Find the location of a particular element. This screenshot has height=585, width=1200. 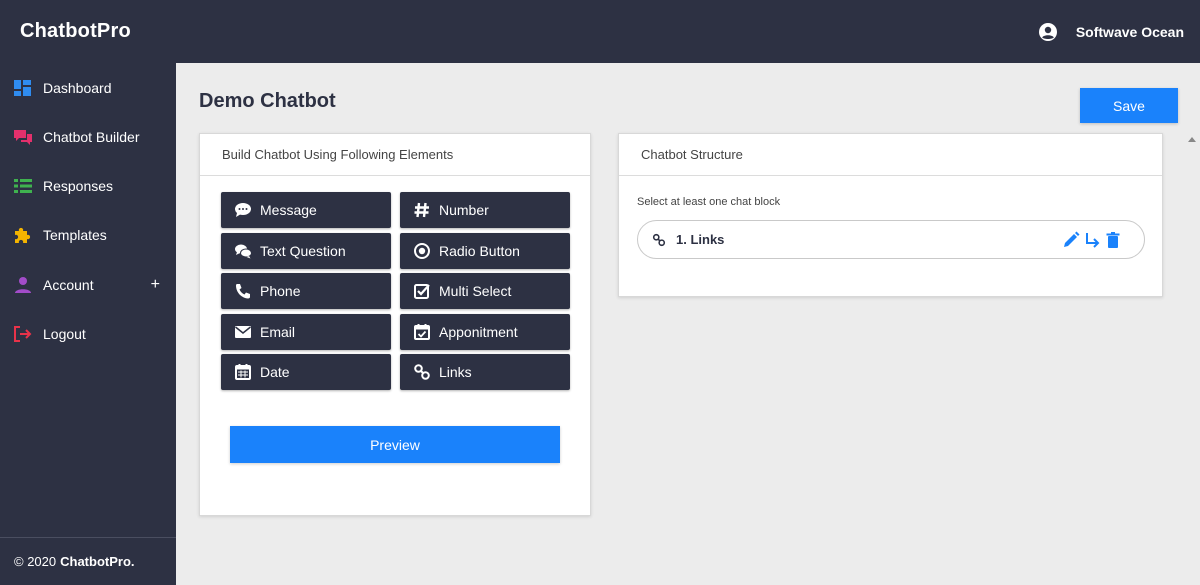

element-label: Multi Select is located at coordinates (475, 291).